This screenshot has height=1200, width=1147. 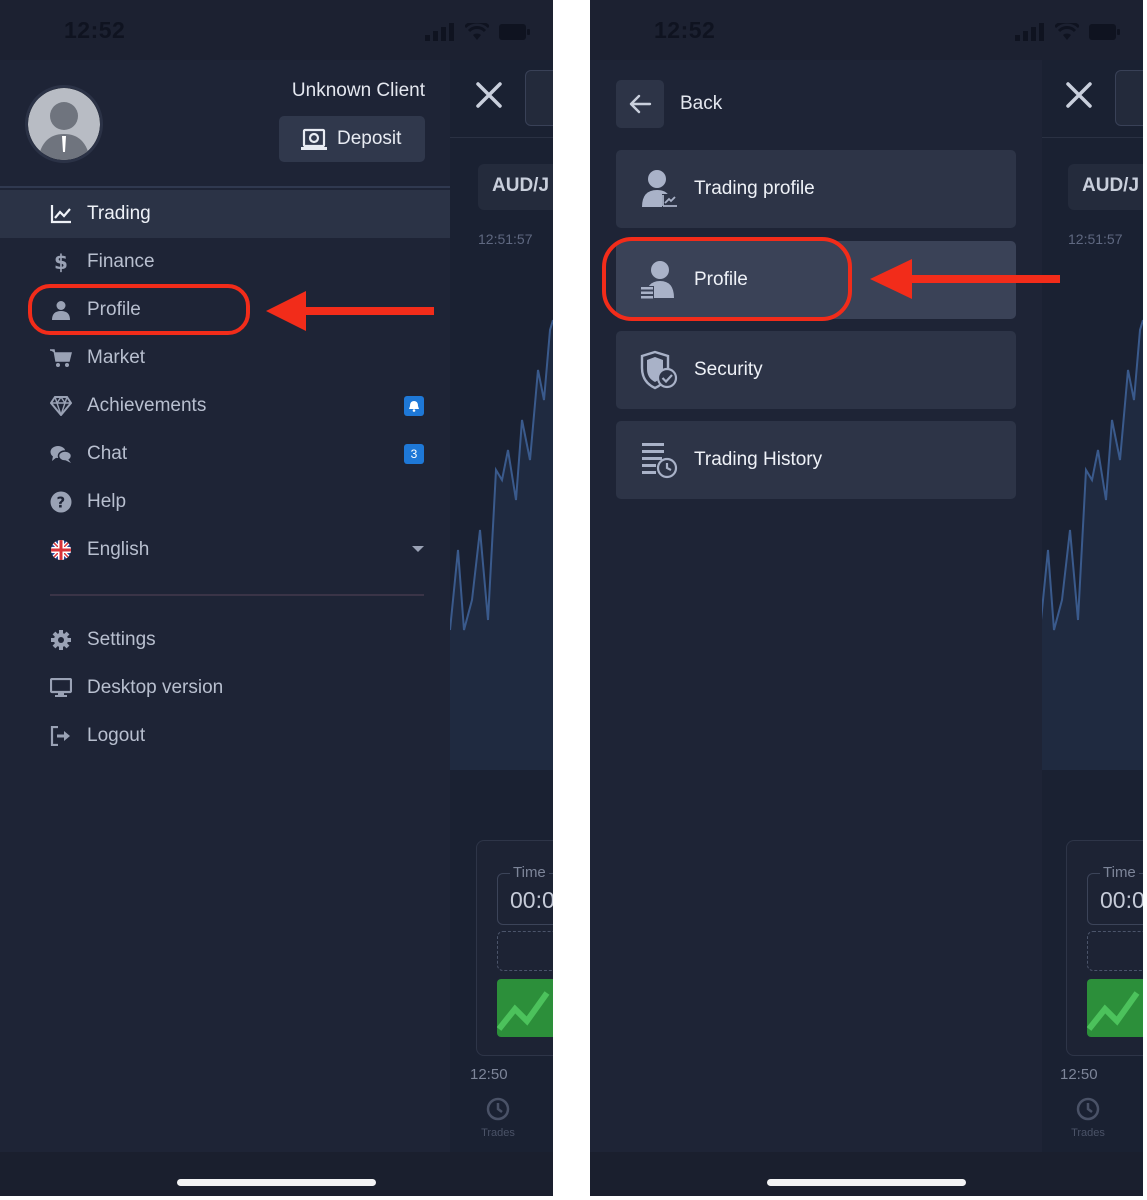 What do you see at coordinates (155, 687) in the screenshot?
I see `menu-label-desktop-version: Desktop version` at bounding box center [155, 687].